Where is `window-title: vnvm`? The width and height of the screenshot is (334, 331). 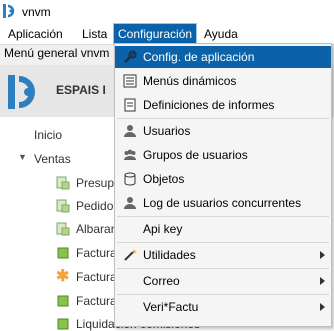
window-title: vnvm is located at coordinates (36, 12).